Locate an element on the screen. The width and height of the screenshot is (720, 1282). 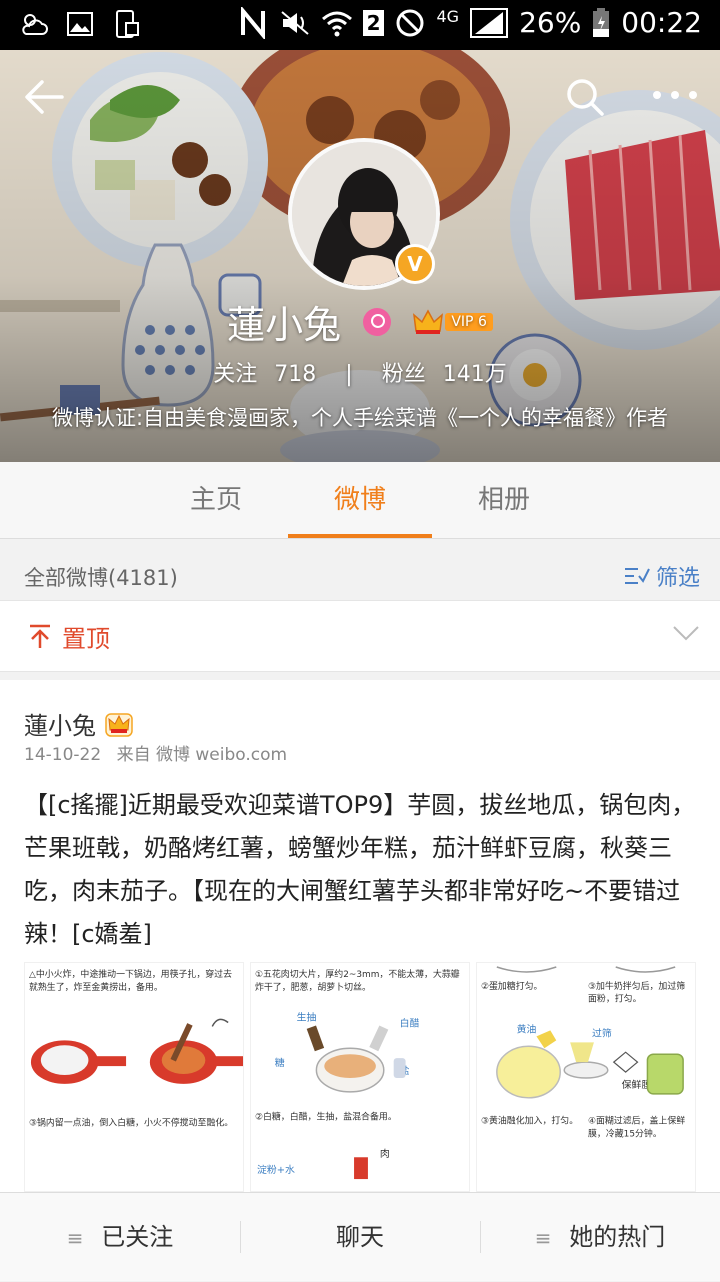
image-label: 糖 is located at coordinates (280, 1062).